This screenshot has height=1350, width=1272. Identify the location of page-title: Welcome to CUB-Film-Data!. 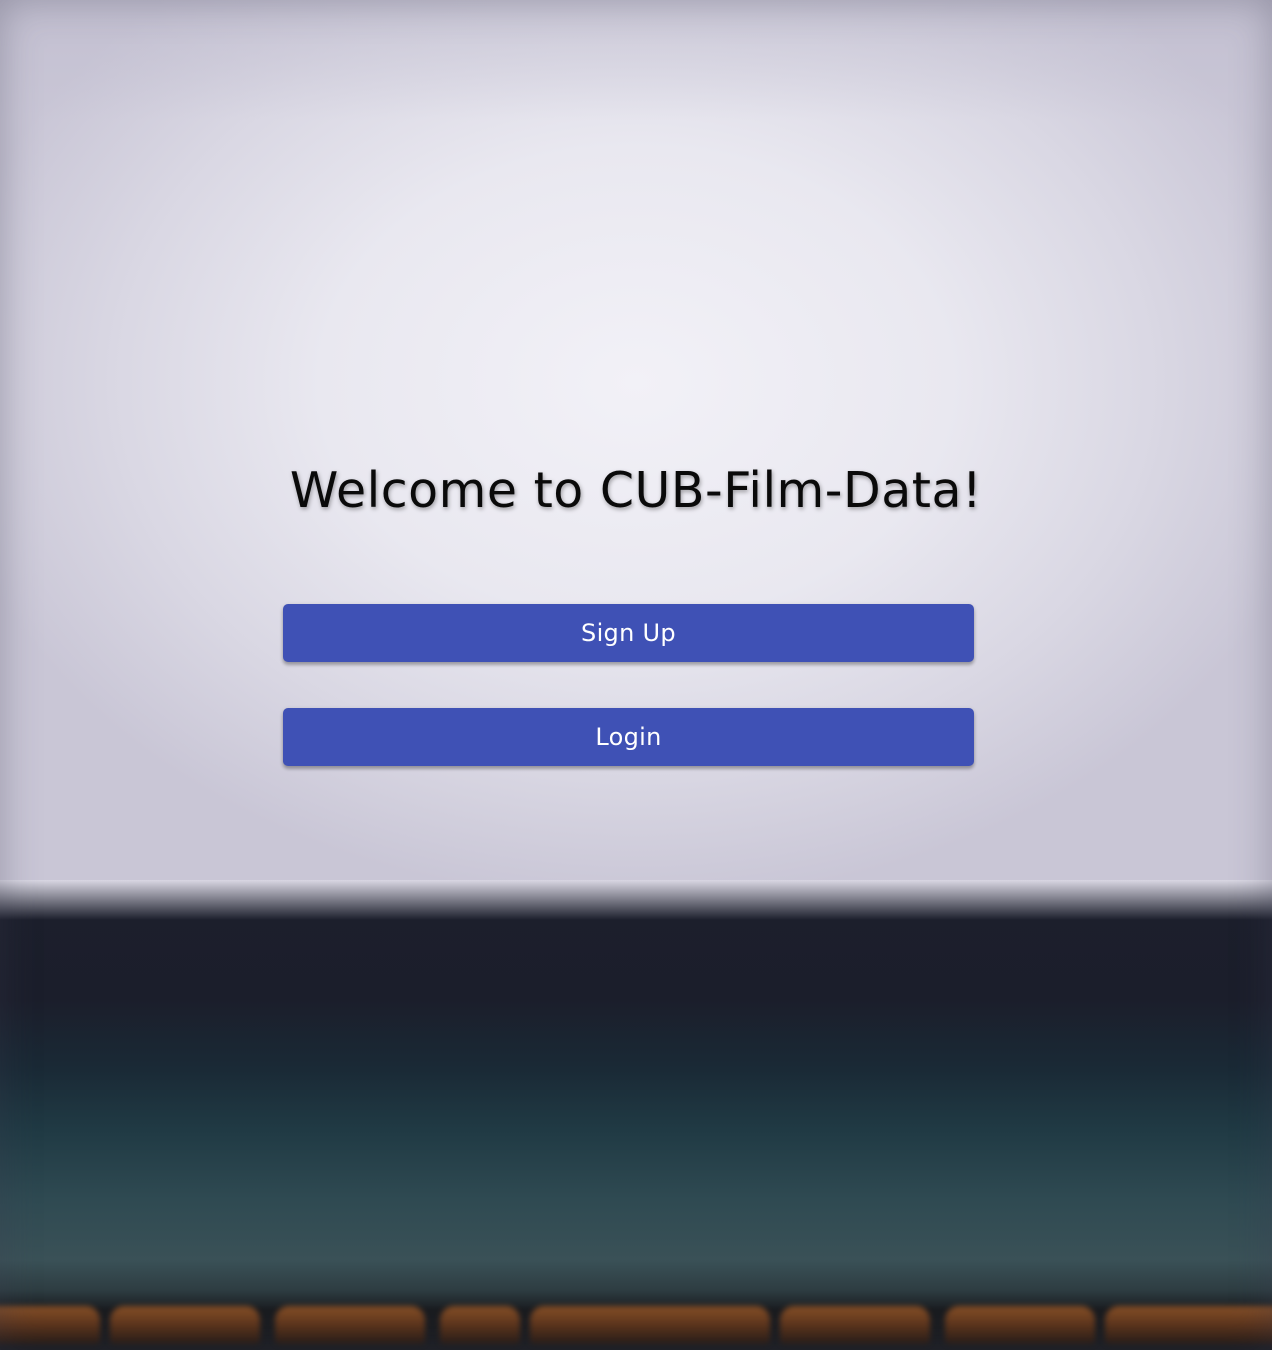
(636, 490).